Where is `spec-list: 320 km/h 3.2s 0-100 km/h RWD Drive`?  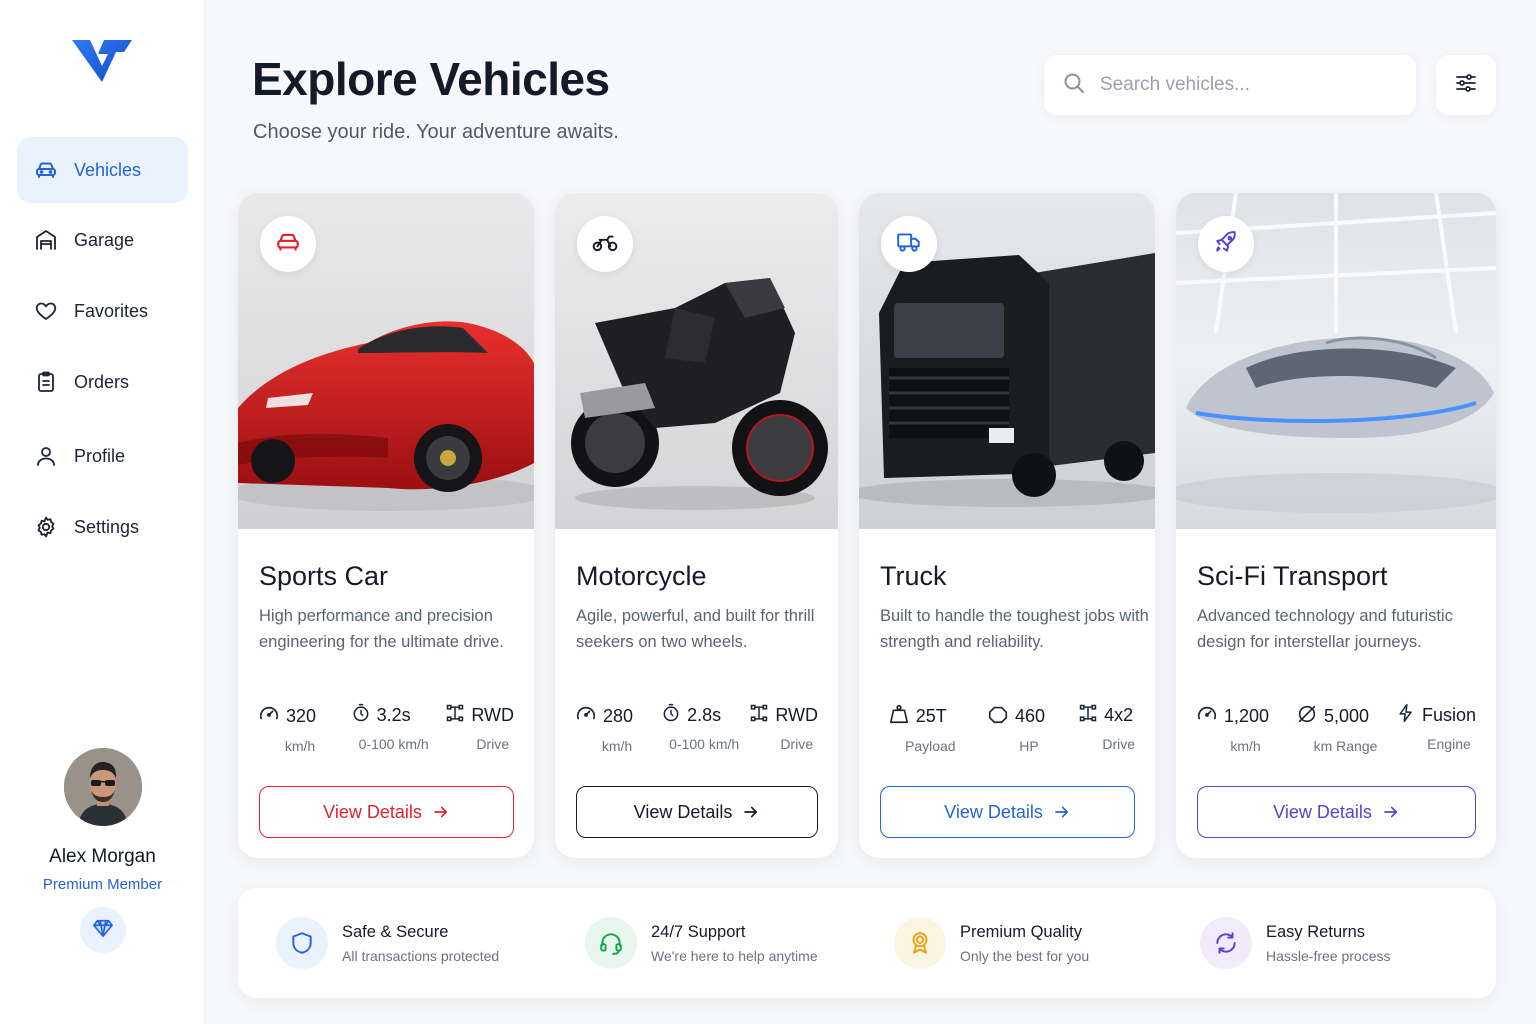
spec-list: 320 km/h 3.2s 0-100 km/h RWD Drive is located at coordinates (386, 728).